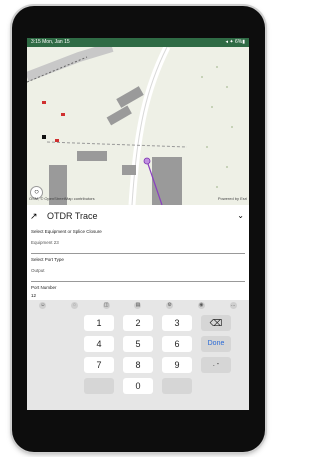 The image size is (320, 457). What do you see at coordinates (75, 305) in the screenshot?
I see `sticker-icon: ◌` at bounding box center [75, 305].